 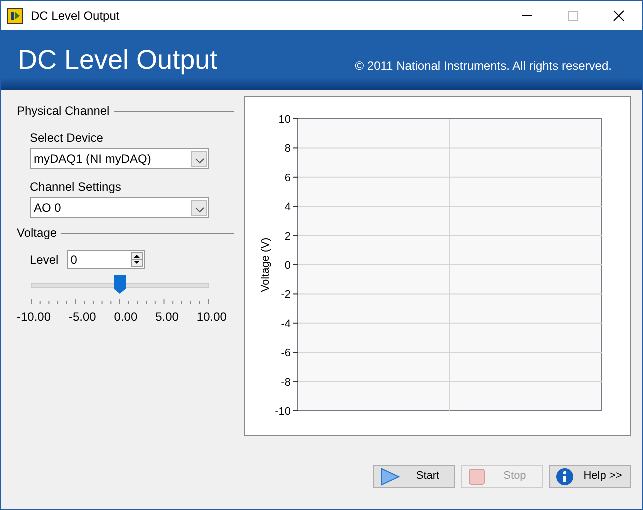 What do you see at coordinates (126, 317) in the screenshot?
I see `scale-label: 0.00` at bounding box center [126, 317].